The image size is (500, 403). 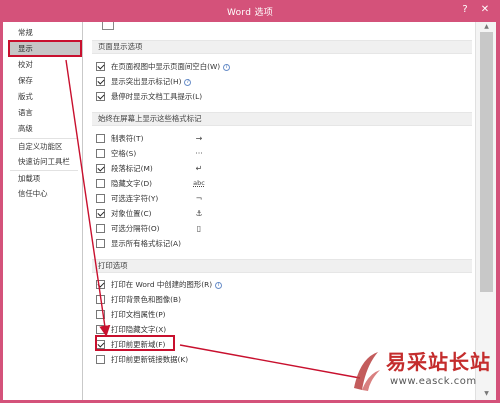 What do you see at coordinates (261, 169) in the screenshot?
I see `option-paragraph-marks: 段落标记(M) ↵` at bounding box center [261, 169].